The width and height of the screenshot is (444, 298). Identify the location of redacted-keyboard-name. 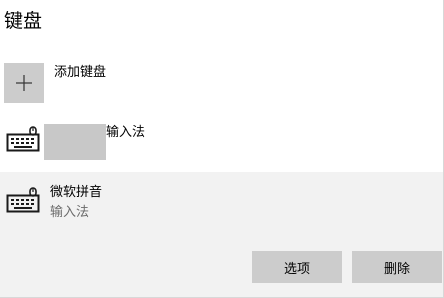
(75, 142).